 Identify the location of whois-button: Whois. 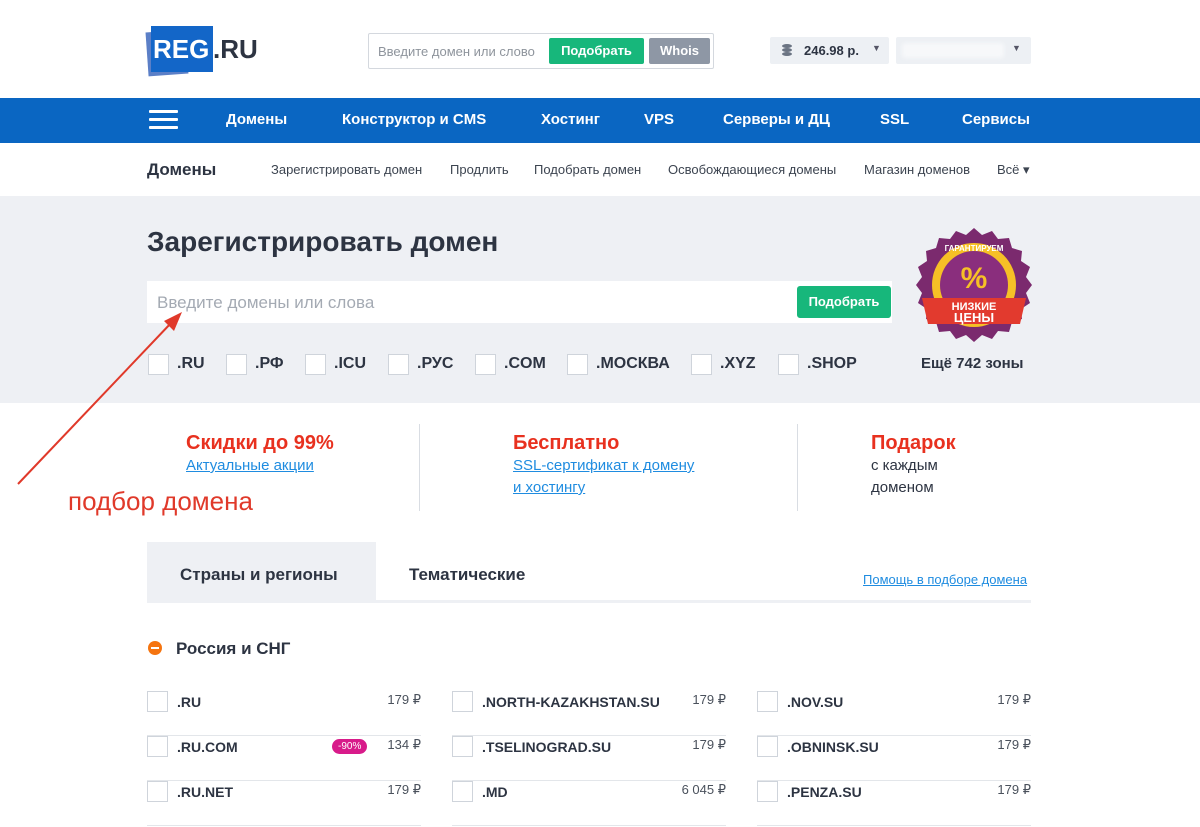
(679, 51).